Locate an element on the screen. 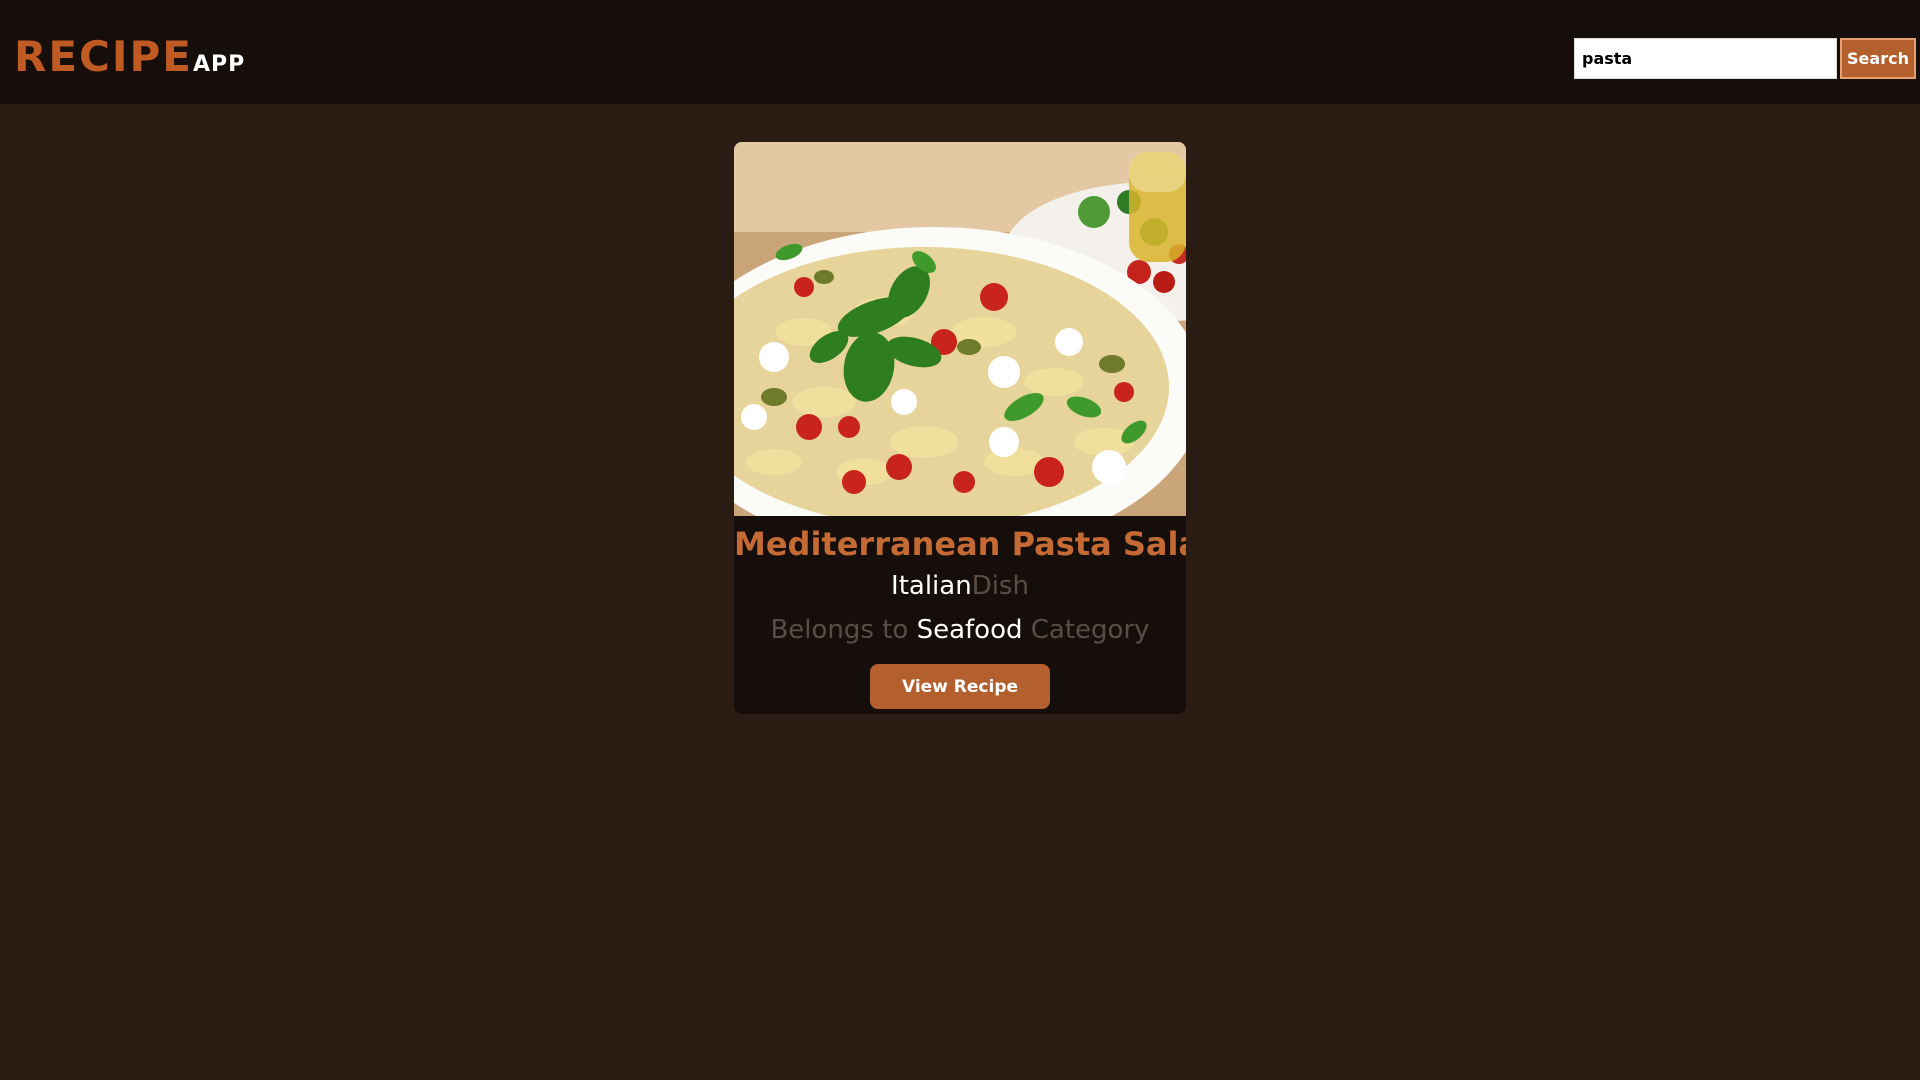  recipe-category-prefix: Belongs to is located at coordinates (839, 630).